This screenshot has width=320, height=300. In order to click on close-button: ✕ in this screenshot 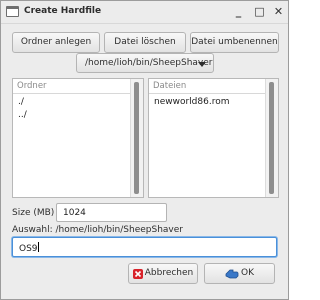, I will do `click(278, 11)`.